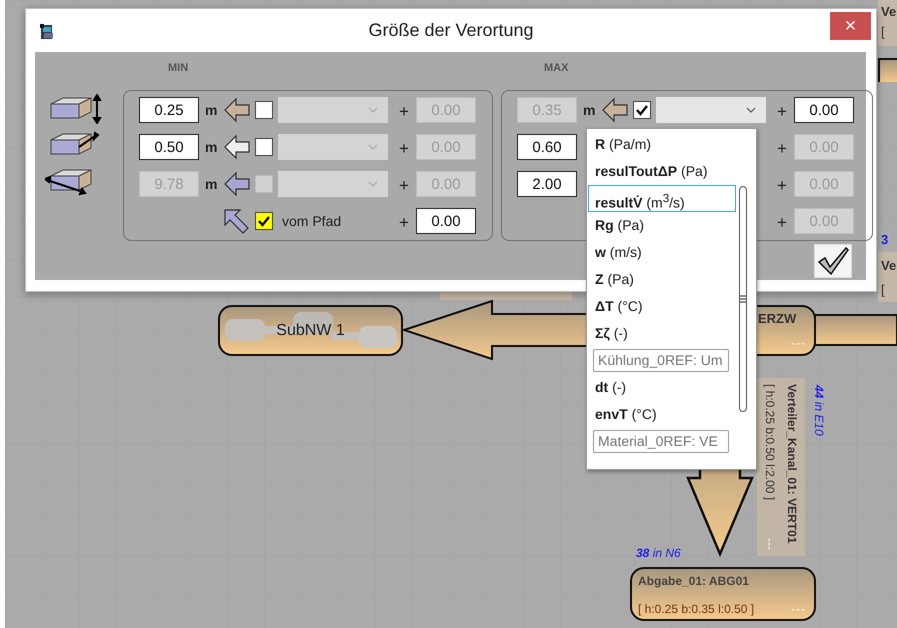 The width and height of the screenshot is (897, 628). Describe the element at coordinates (662, 306) in the screenshot. I see `dropdown-option: ΔT (°C)` at that location.